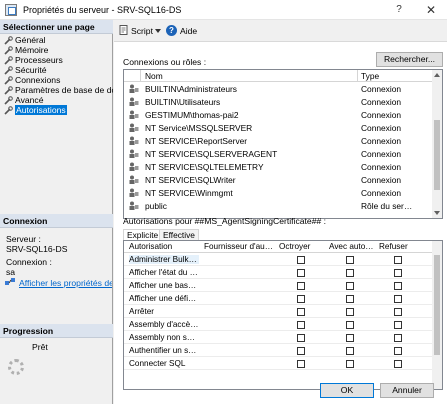 Image resolution: width=447 pixels, height=404 pixels. Describe the element at coordinates (279, 192) in the screenshot. I see `login-row: NT SERVICE\Winmgmt Connexion` at that location.